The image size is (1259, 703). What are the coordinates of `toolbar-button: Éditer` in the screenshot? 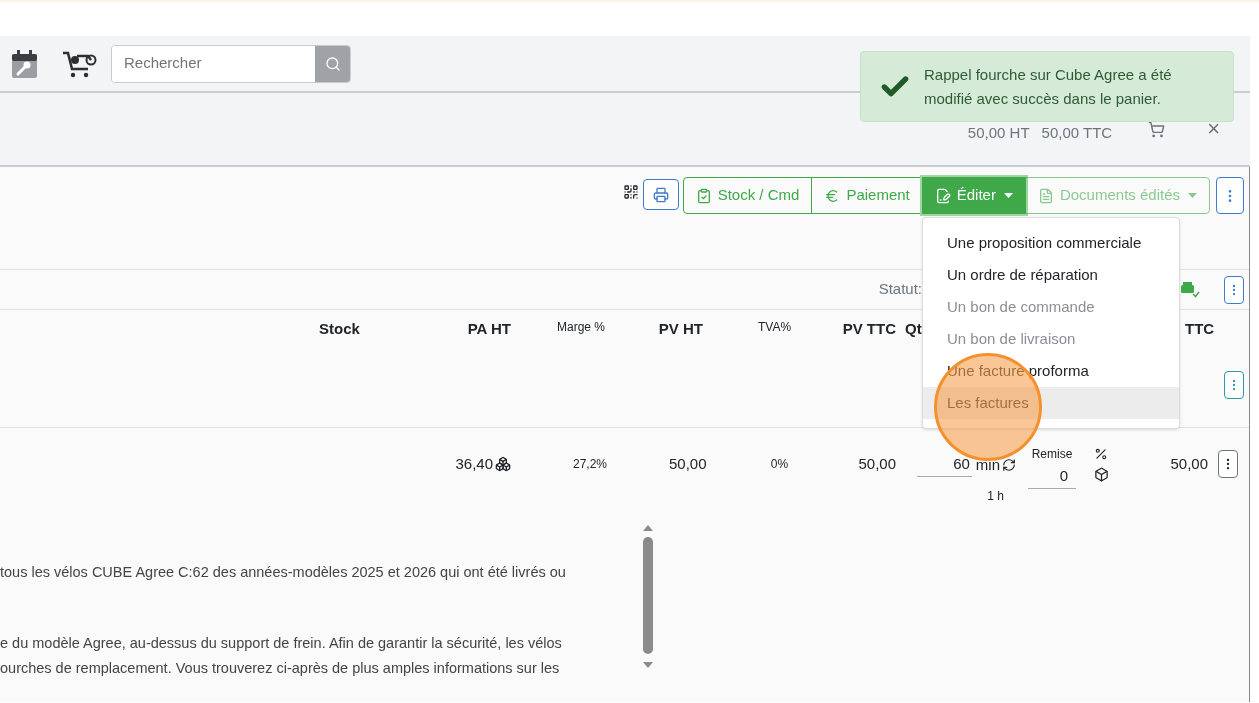 It's located at (973, 195).